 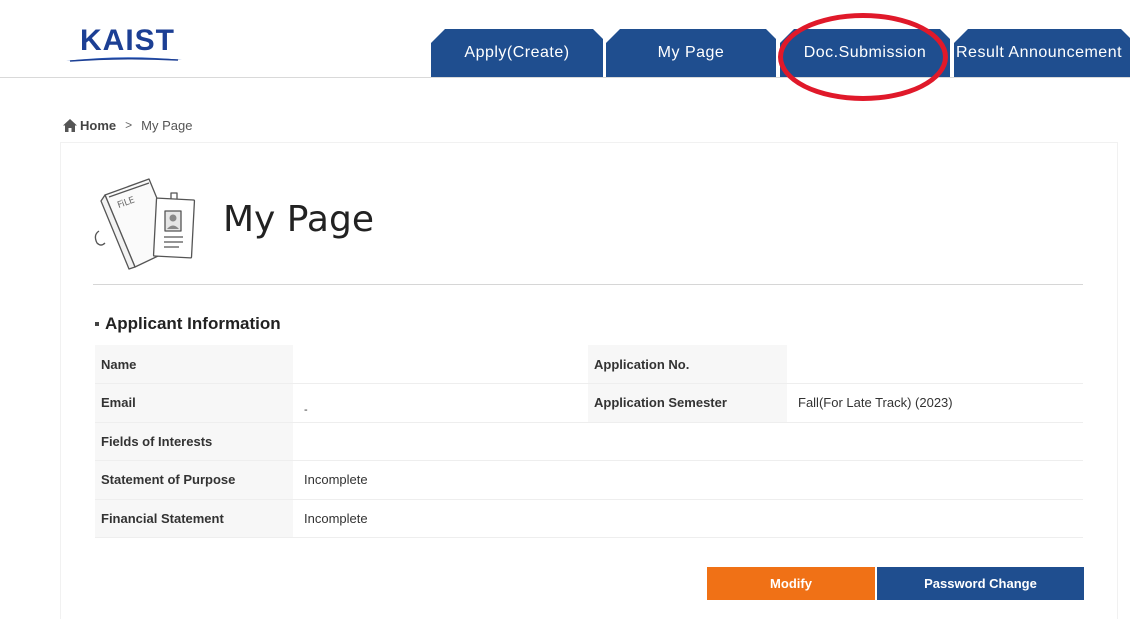 I want to click on table-row: Financial Statement Incomplete, so click(x=589, y=518).